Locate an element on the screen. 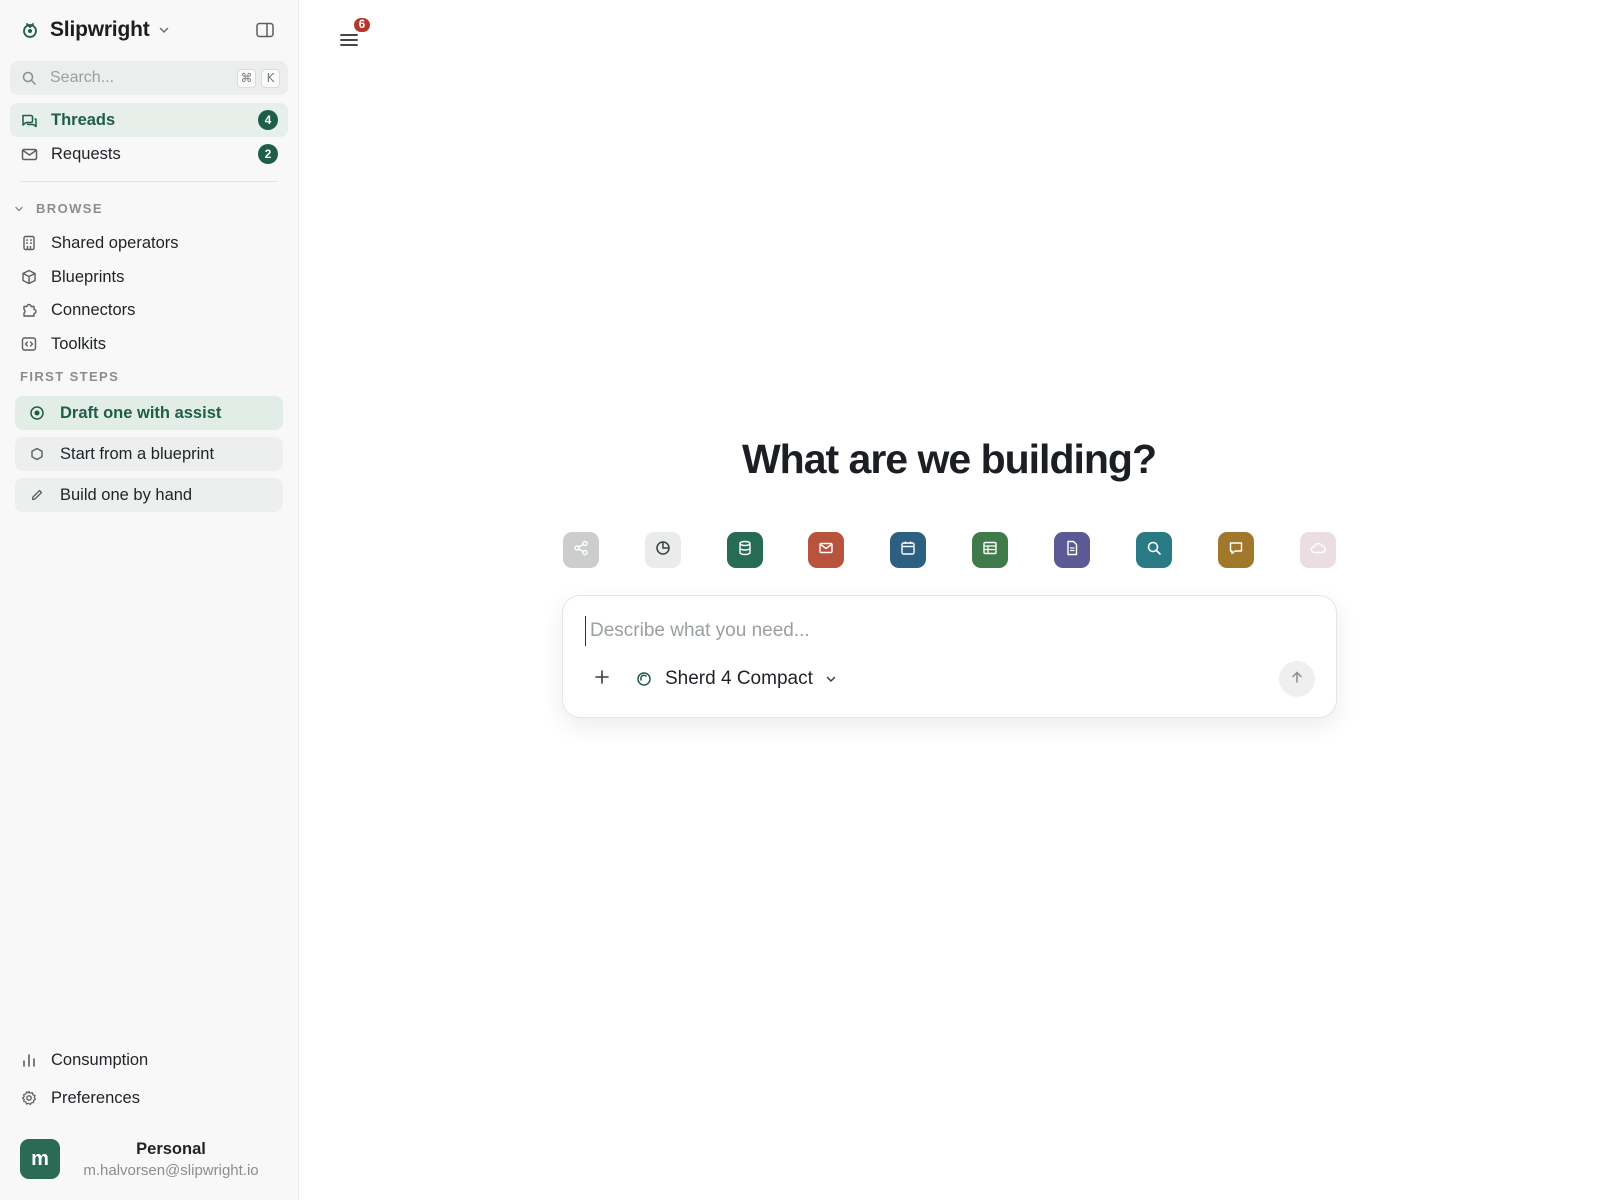 The height and width of the screenshot is (1200, 1600). first-step-build-by-hand: Build one by hand is located at coordinates (149, 495).